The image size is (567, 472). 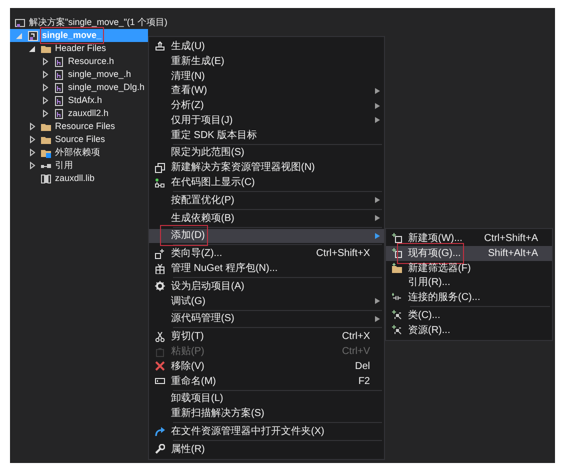 What do you see at coordinates (79, 165) in the screenshot?
I see `tree-item: 引用` at bounding box center [79, 165].